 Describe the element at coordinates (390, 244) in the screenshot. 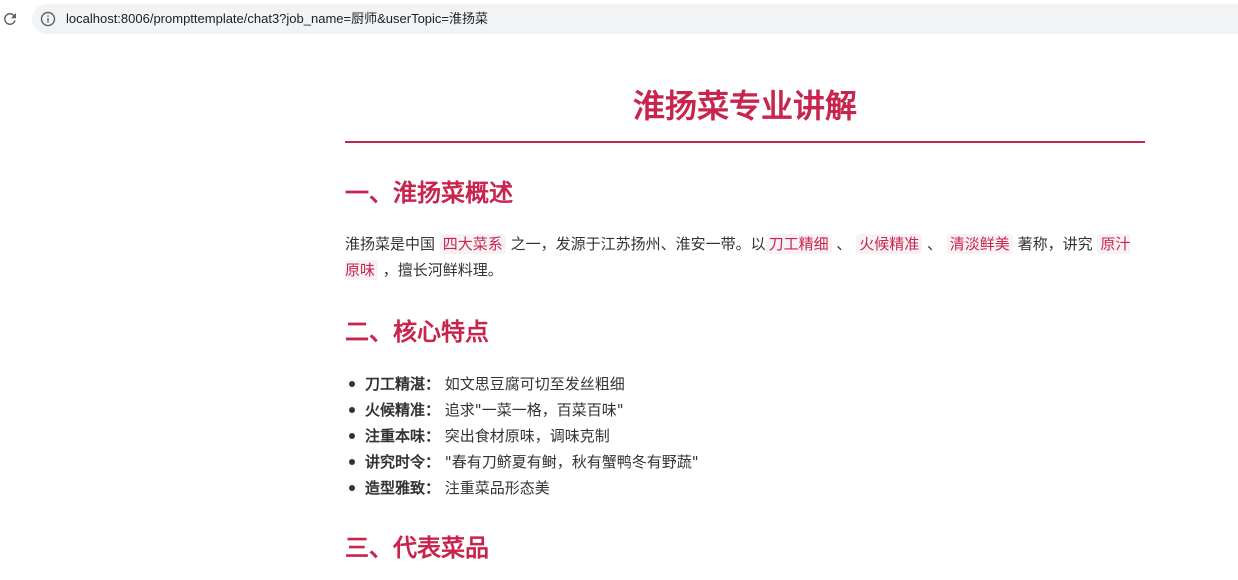

I see `overview-text: 淮扬菜是中国` at that location.